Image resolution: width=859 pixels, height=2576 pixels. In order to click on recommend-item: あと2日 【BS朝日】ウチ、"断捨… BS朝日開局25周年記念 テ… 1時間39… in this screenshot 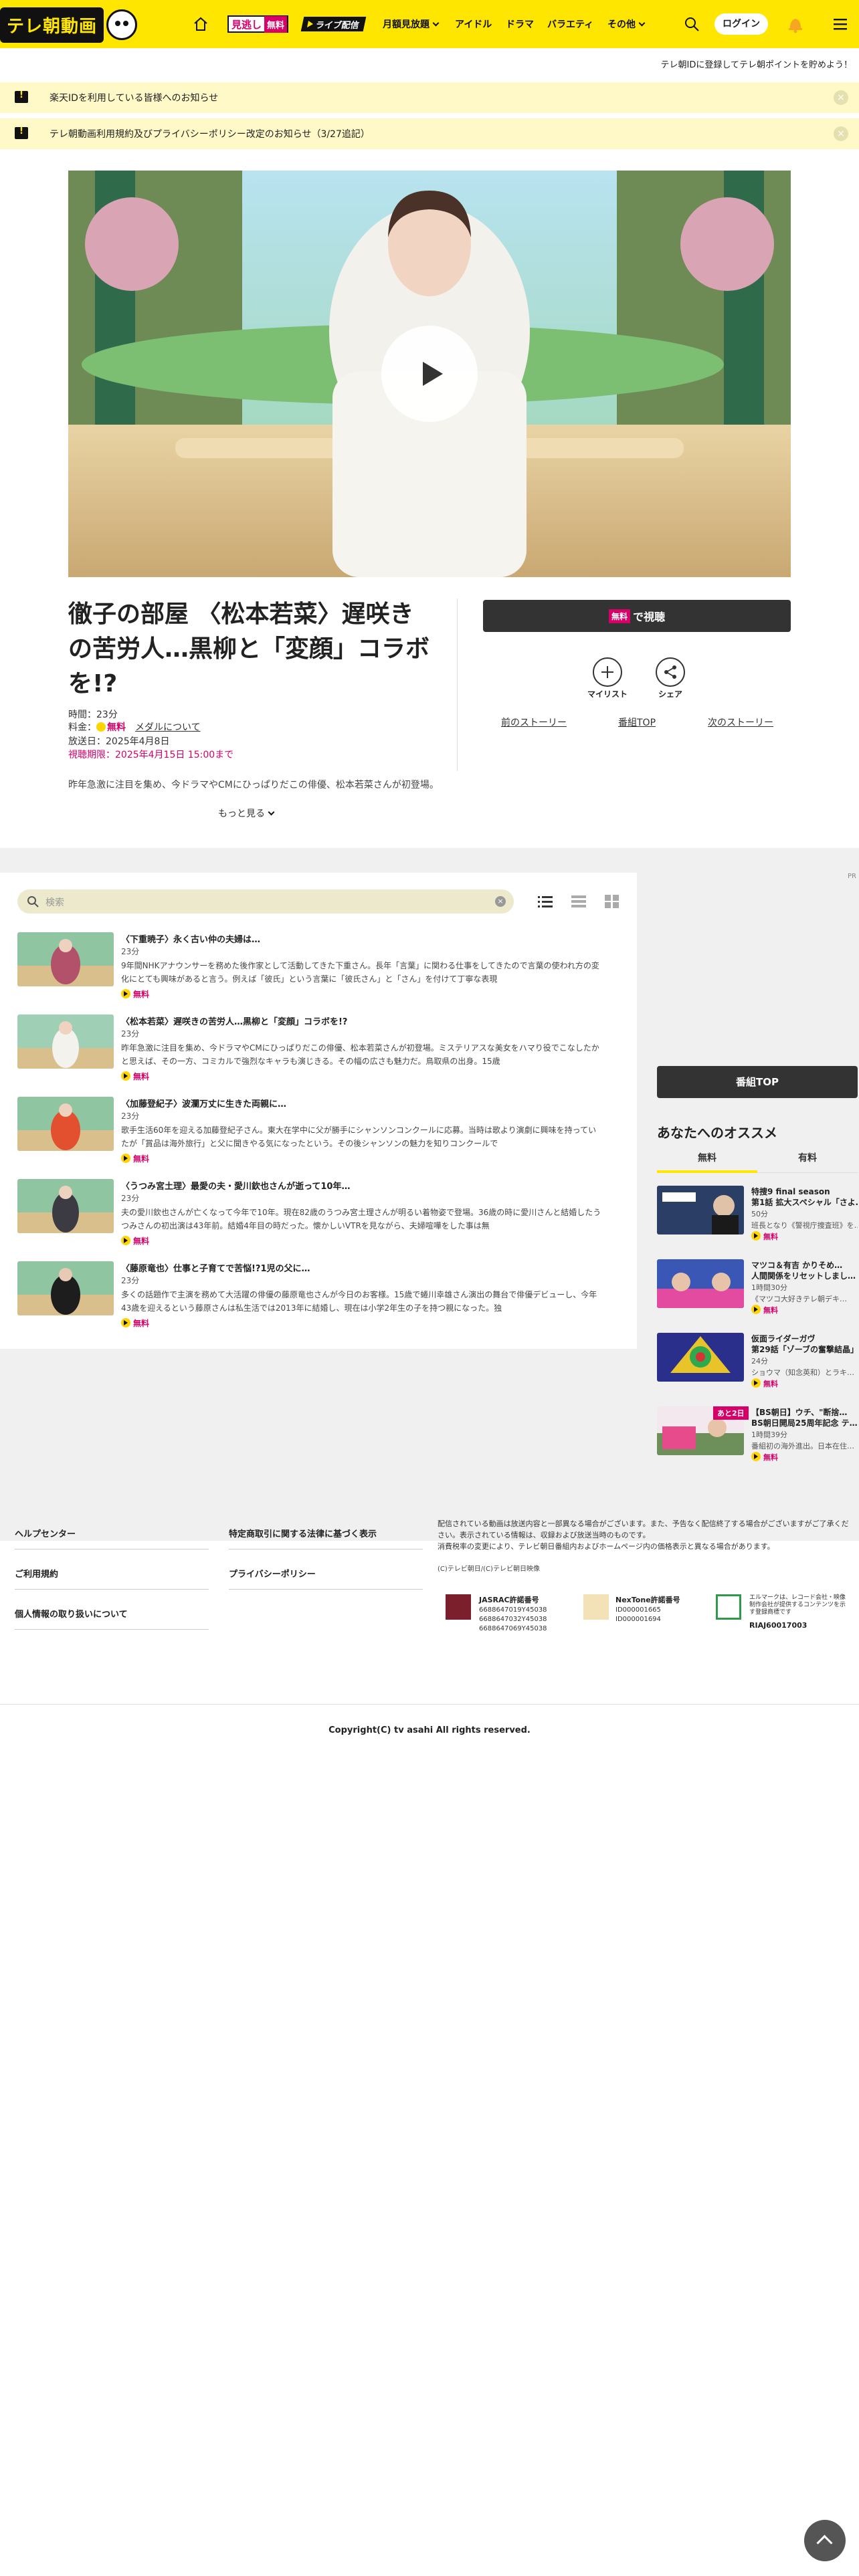, I will do `click(757, 1443)`.